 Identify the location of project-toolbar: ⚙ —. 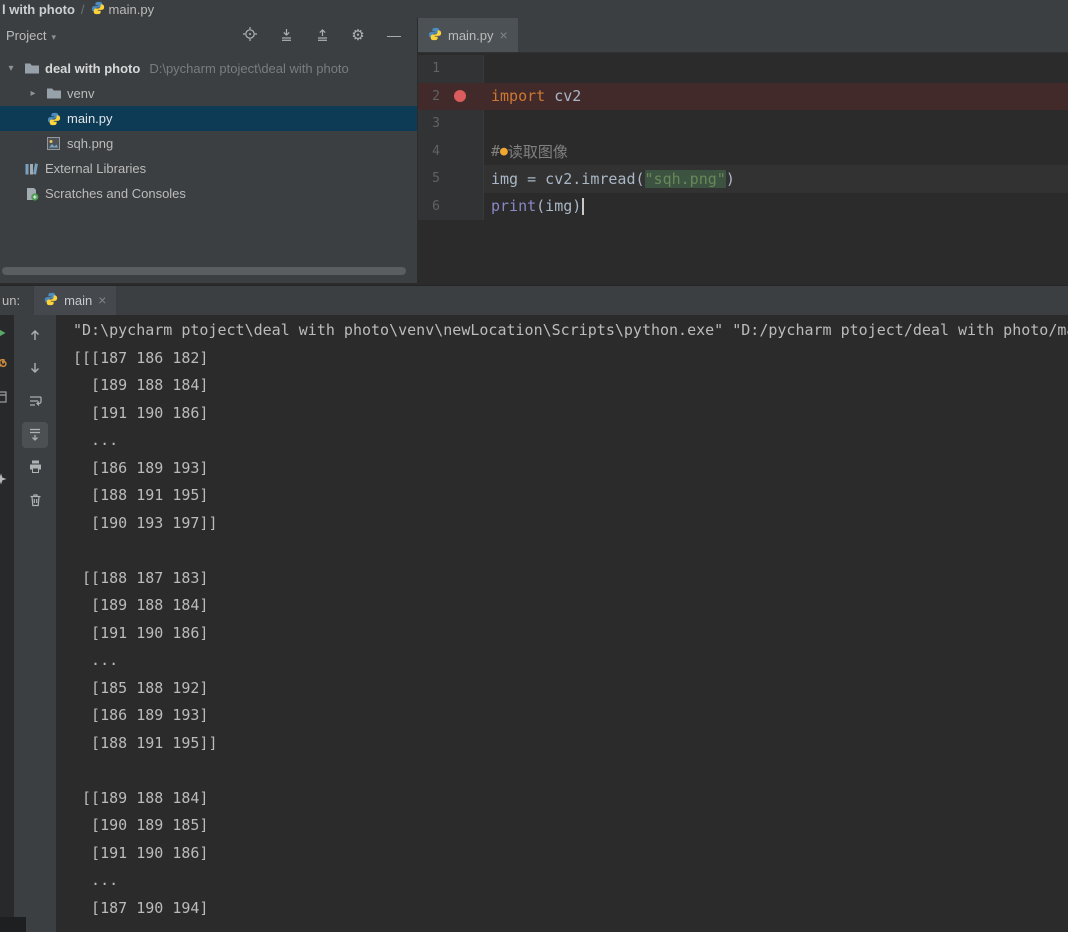
(324, 36).